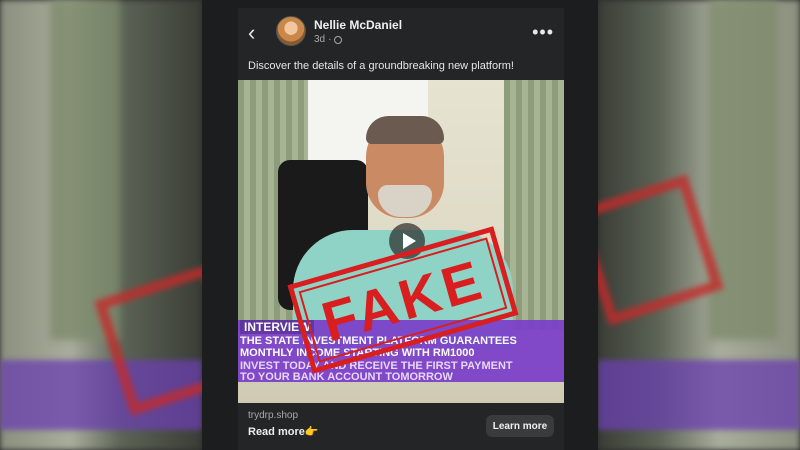  I want to click on post-meta: 3d ·, so click(328, 39).